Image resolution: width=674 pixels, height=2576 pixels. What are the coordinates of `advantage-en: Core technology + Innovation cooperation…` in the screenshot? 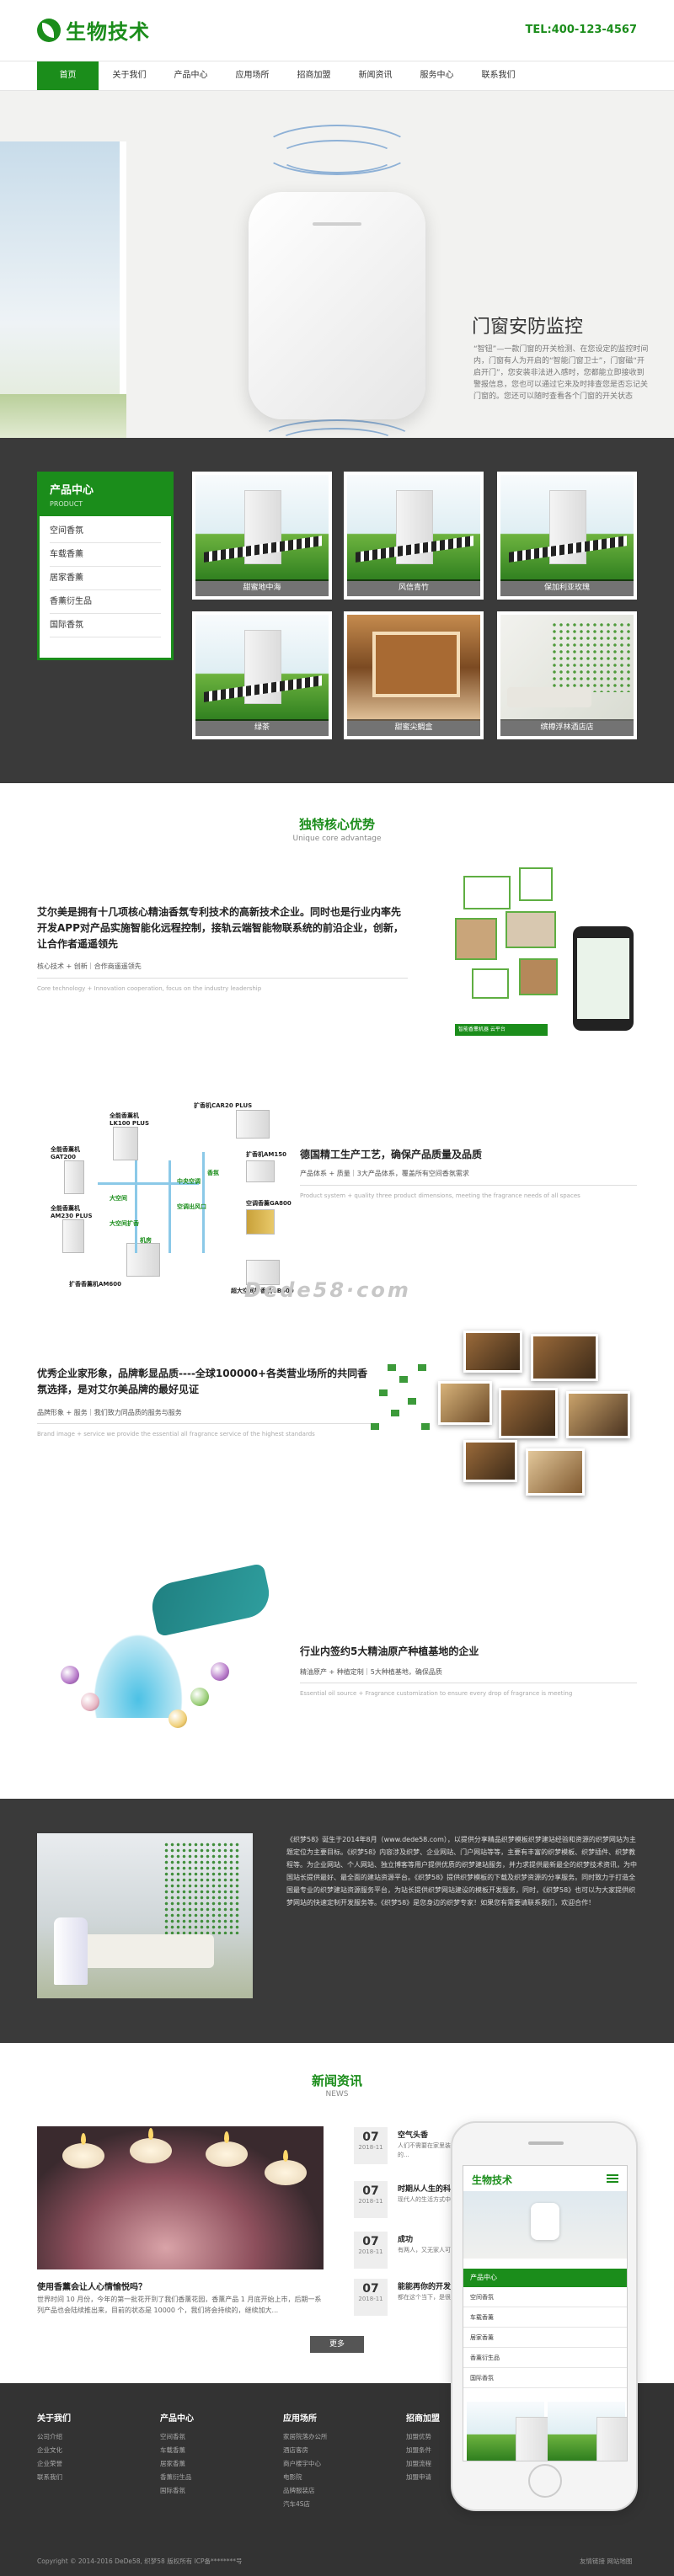 It's located at (149, 988).